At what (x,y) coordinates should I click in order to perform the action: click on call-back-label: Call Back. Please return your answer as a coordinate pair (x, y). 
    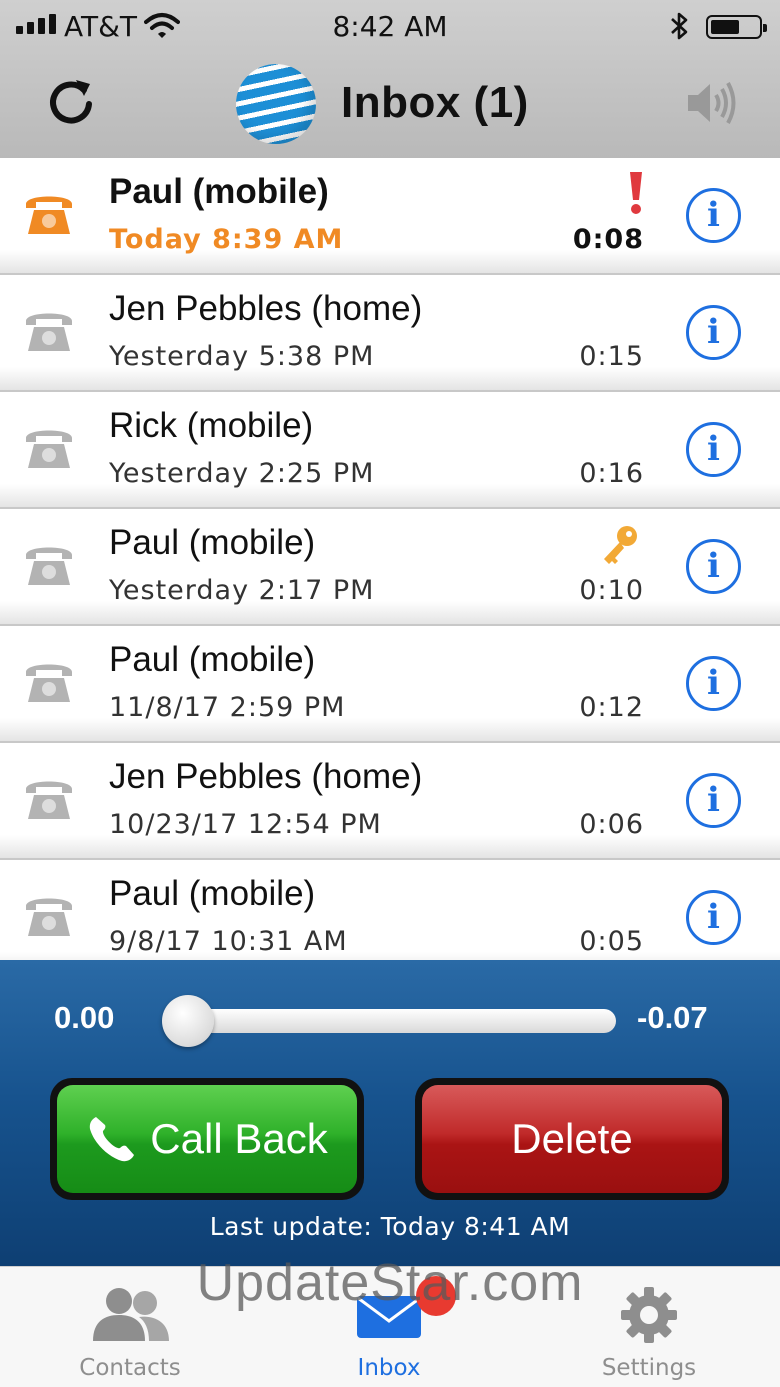
    Looking at the image, I should click on (239, 1138).